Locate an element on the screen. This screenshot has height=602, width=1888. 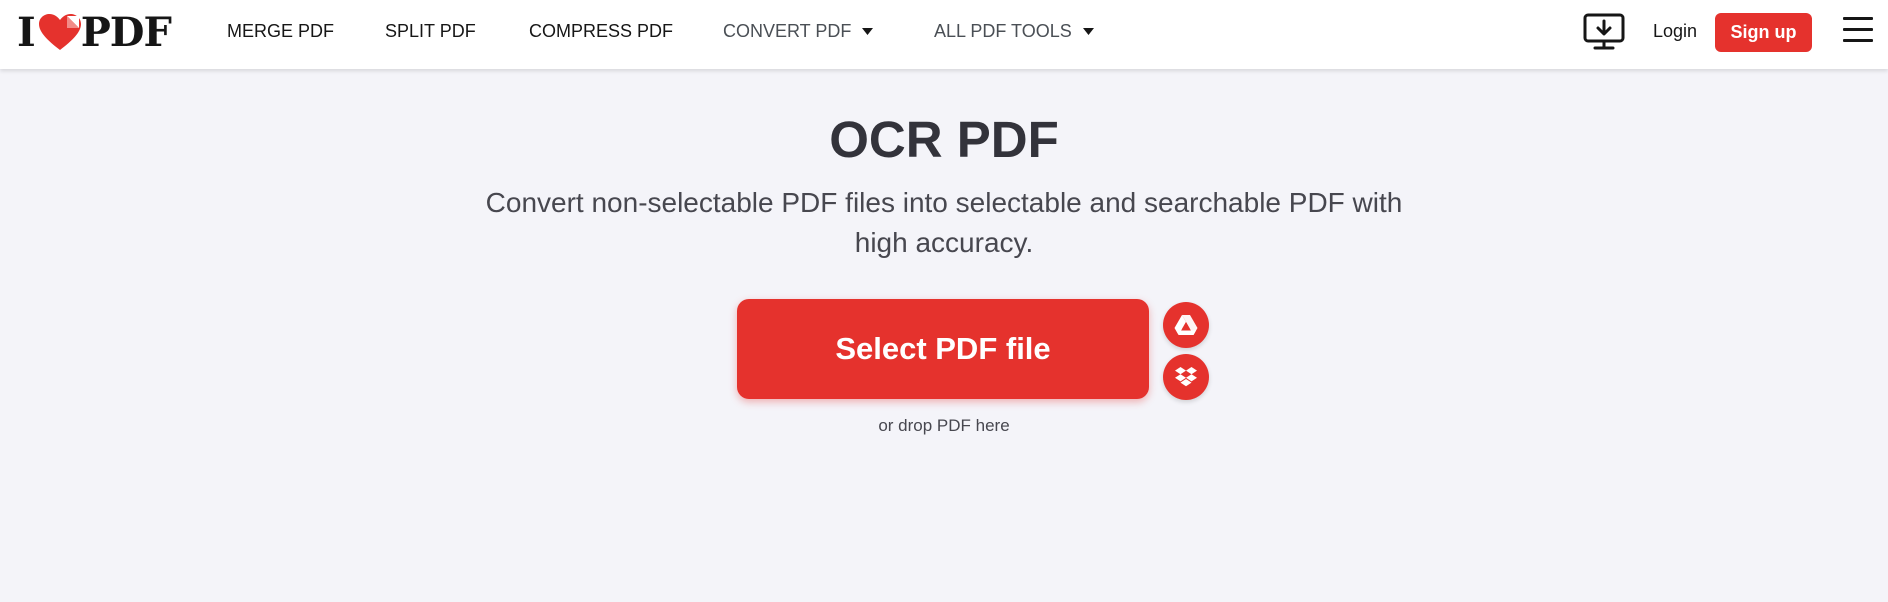
logo-prefix: I is located at coordinates (26, 32).